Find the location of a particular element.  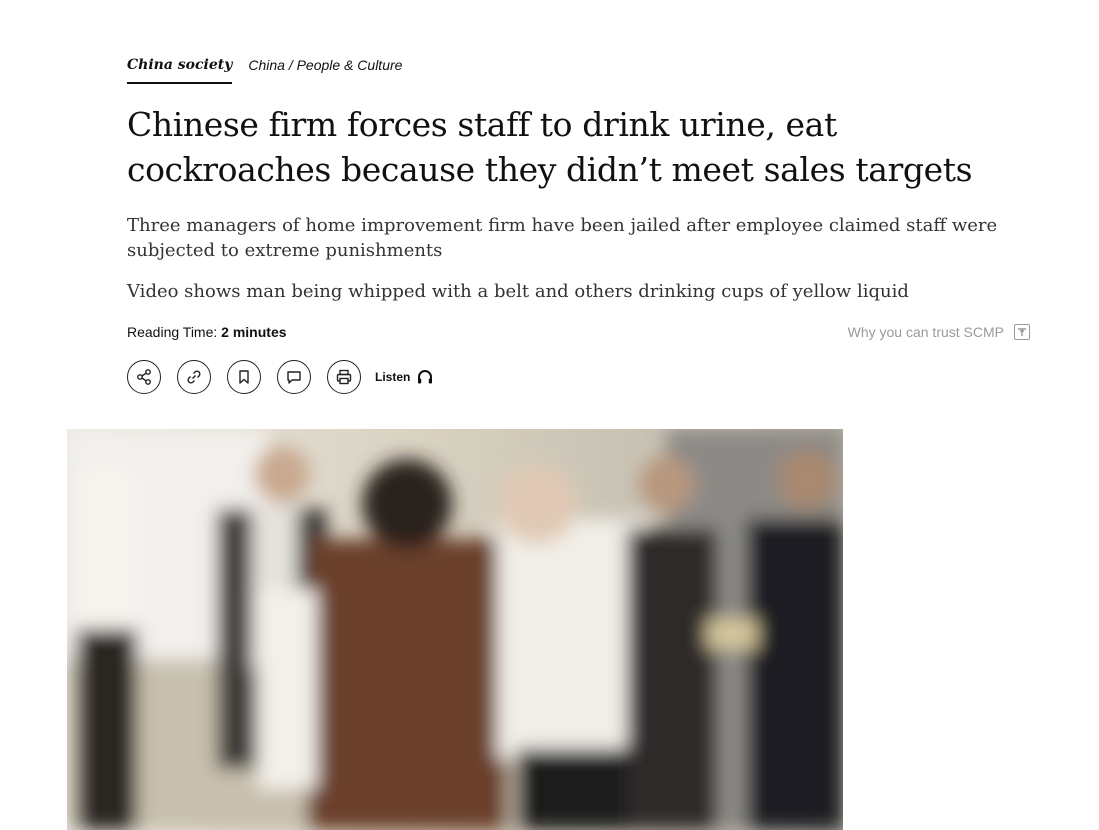

article-actions: Listen is located at coordinates (280, 377).